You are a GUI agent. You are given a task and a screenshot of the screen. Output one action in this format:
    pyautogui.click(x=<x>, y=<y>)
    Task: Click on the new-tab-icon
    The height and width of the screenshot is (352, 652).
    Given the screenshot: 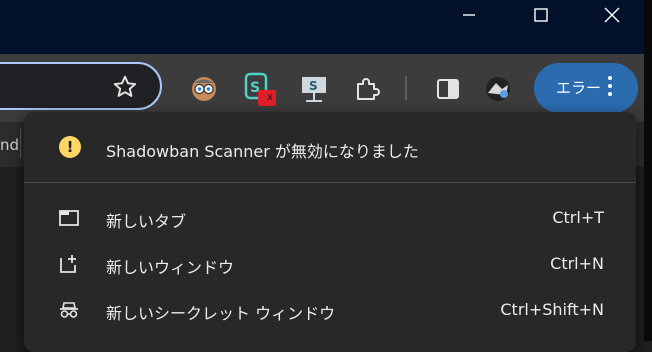 What is the action you would take?
    pyautogui.click(x=69, y=218)
    